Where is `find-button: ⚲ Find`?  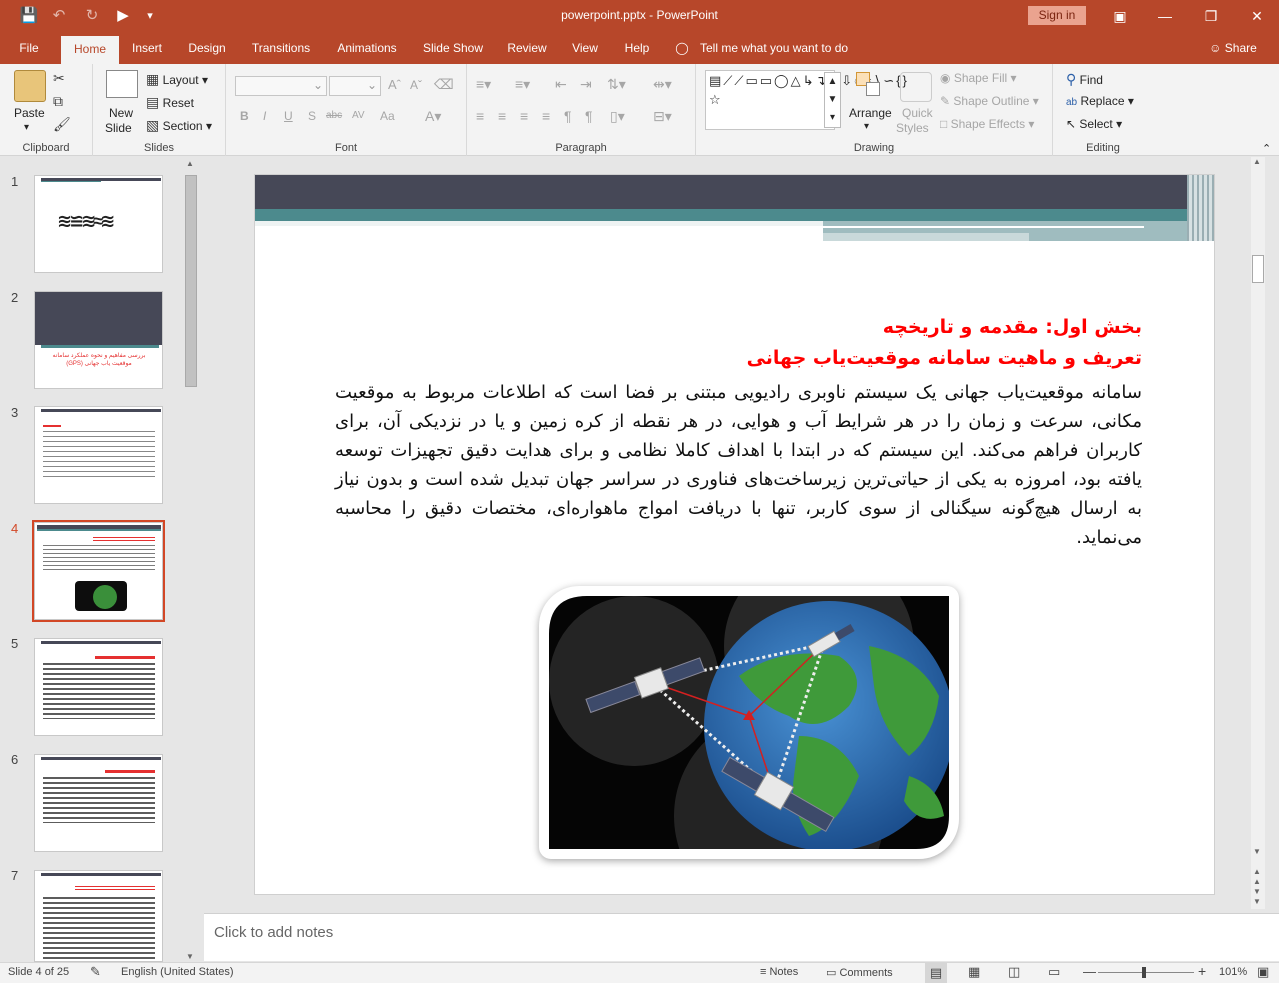
find-button: ⚲ Find is located at coordinates (1084, 79).